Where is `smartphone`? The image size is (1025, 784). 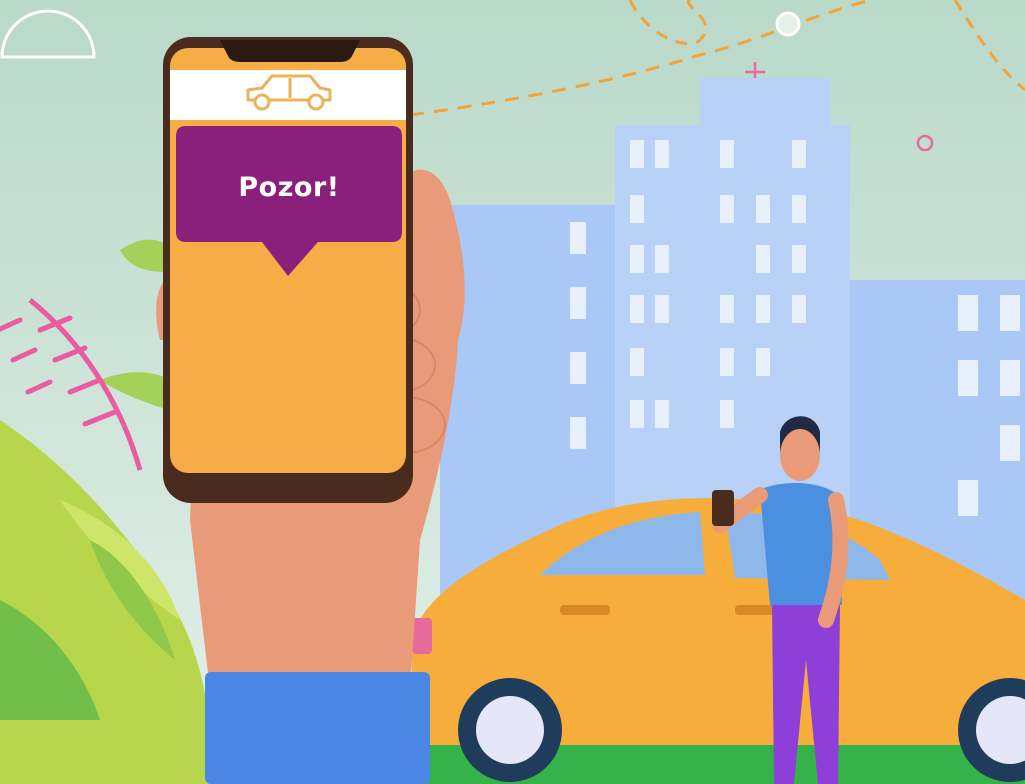
smartphone is located at coordinates (288, 270).